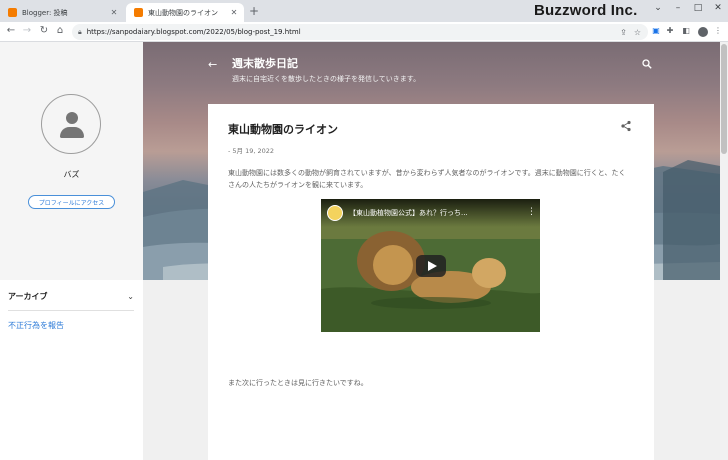  Describe the element at coordinates (212, 64) in the screenshot. I see `back-arrow-icon: ←` at that location.